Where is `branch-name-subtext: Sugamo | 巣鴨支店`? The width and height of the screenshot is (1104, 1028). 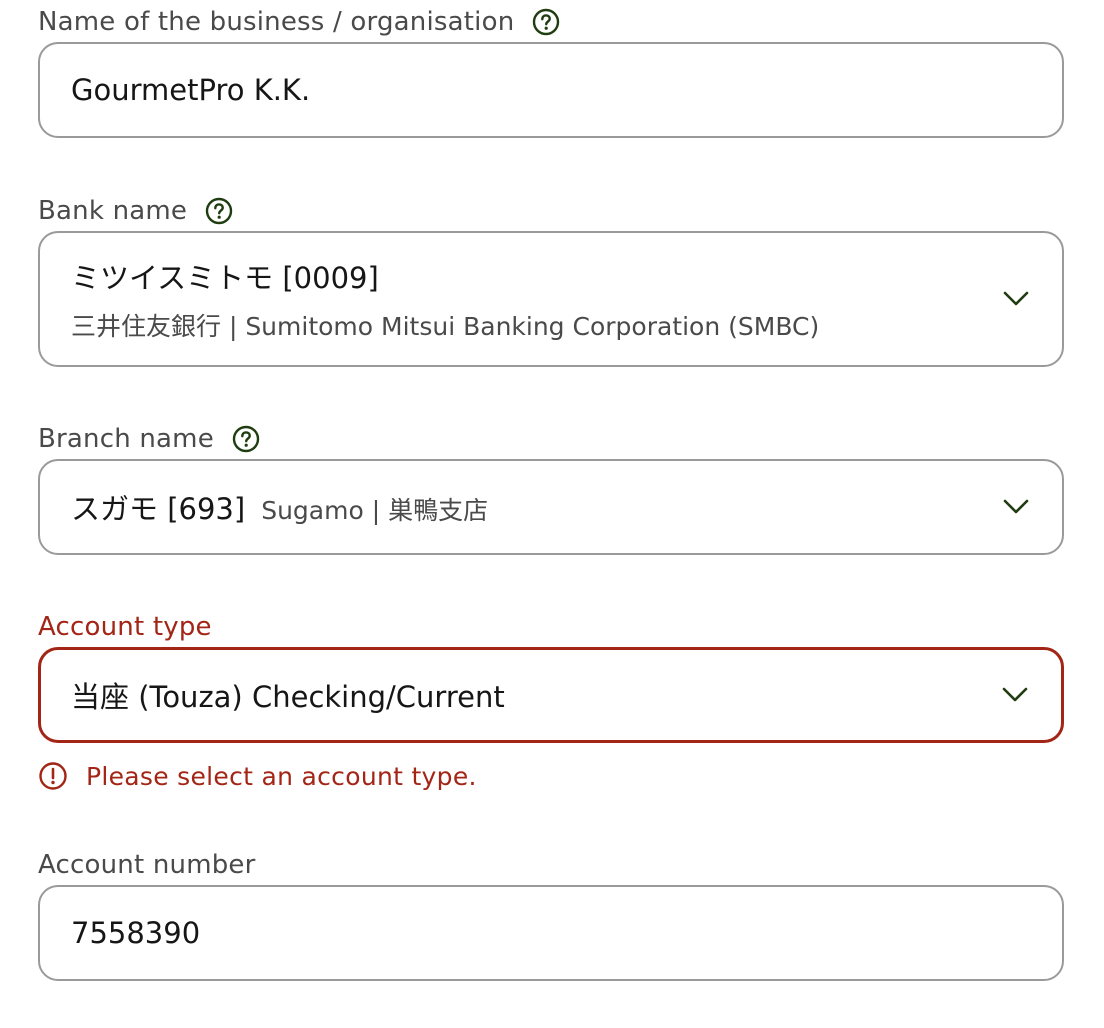 branch-name-subtext: Sugamo | 巣鴨支店 is located at coordinates (375, 510).